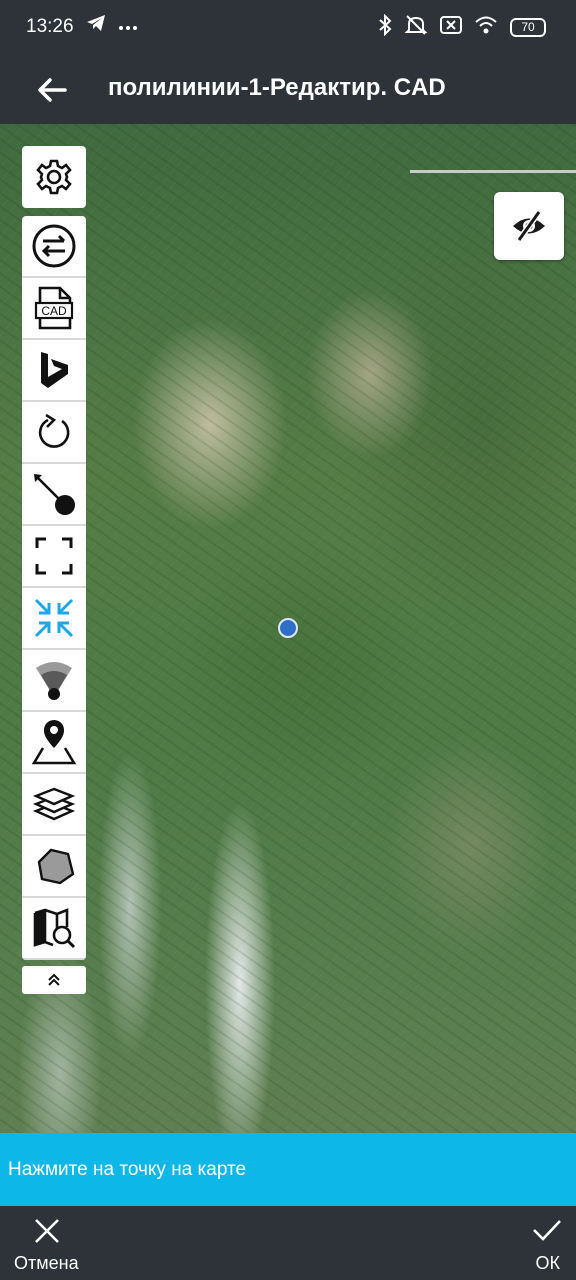 The width and height of the screenshot is (576, 1280). I want to click on map-toolbar: CAD, so click(54, 570).